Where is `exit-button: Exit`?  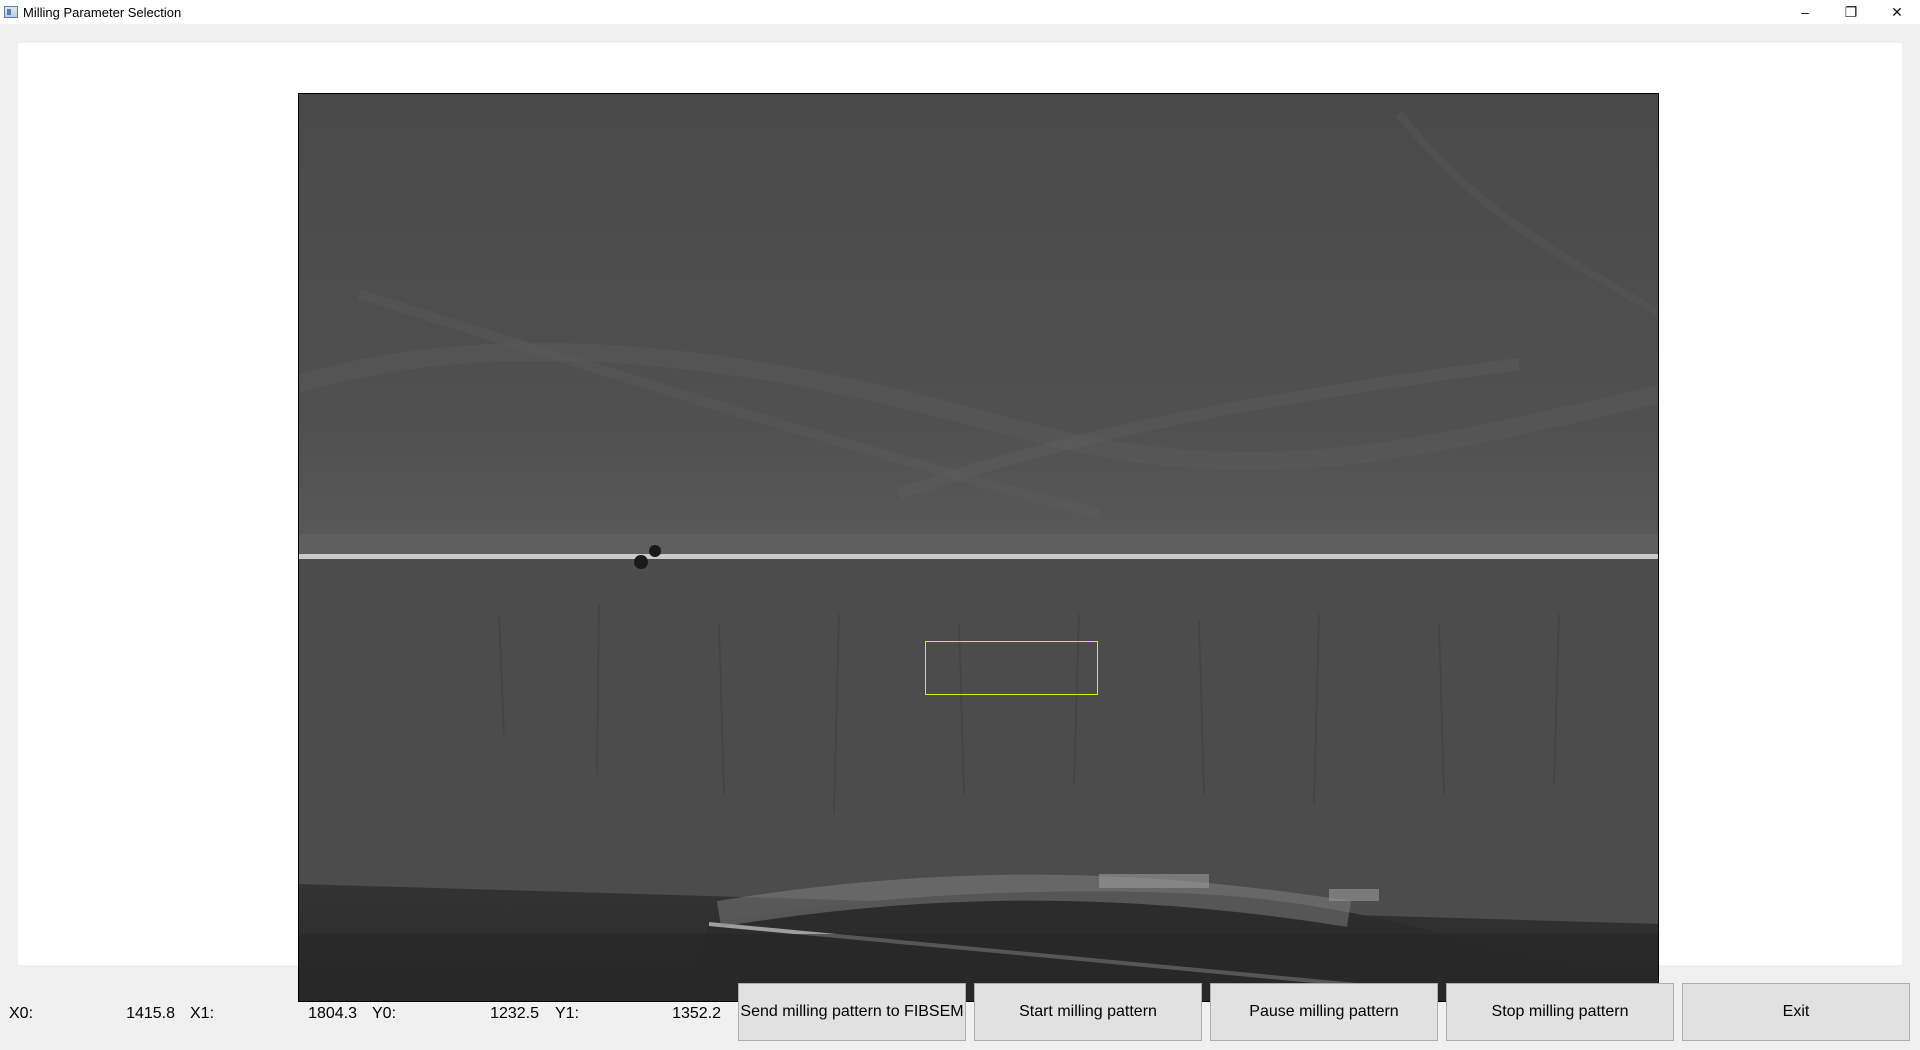
exit-button: Exit is located at coordinates (1796, 1012).